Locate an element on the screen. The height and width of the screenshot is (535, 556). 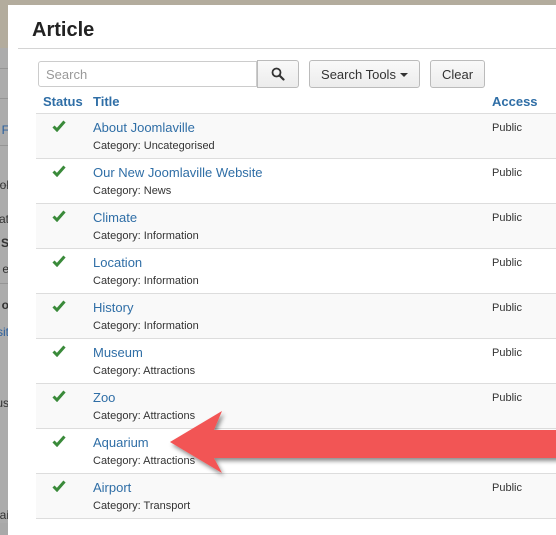
modal-title: Article is located at coordinates (63, 30).